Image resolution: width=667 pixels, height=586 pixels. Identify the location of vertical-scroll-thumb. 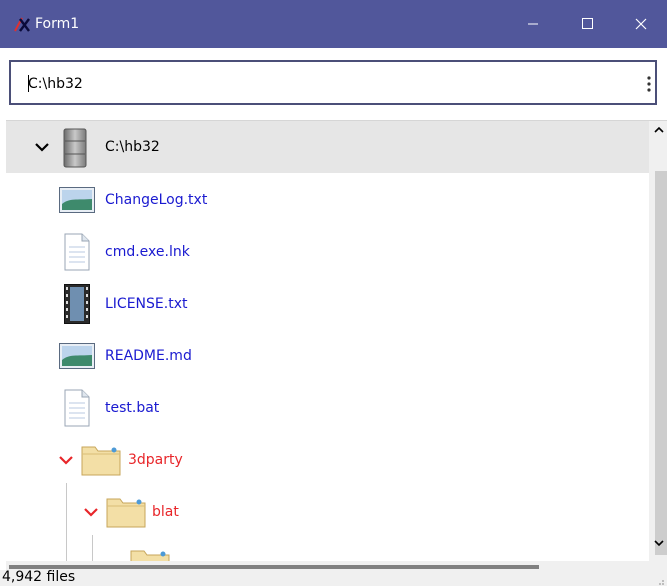
(661, 363).